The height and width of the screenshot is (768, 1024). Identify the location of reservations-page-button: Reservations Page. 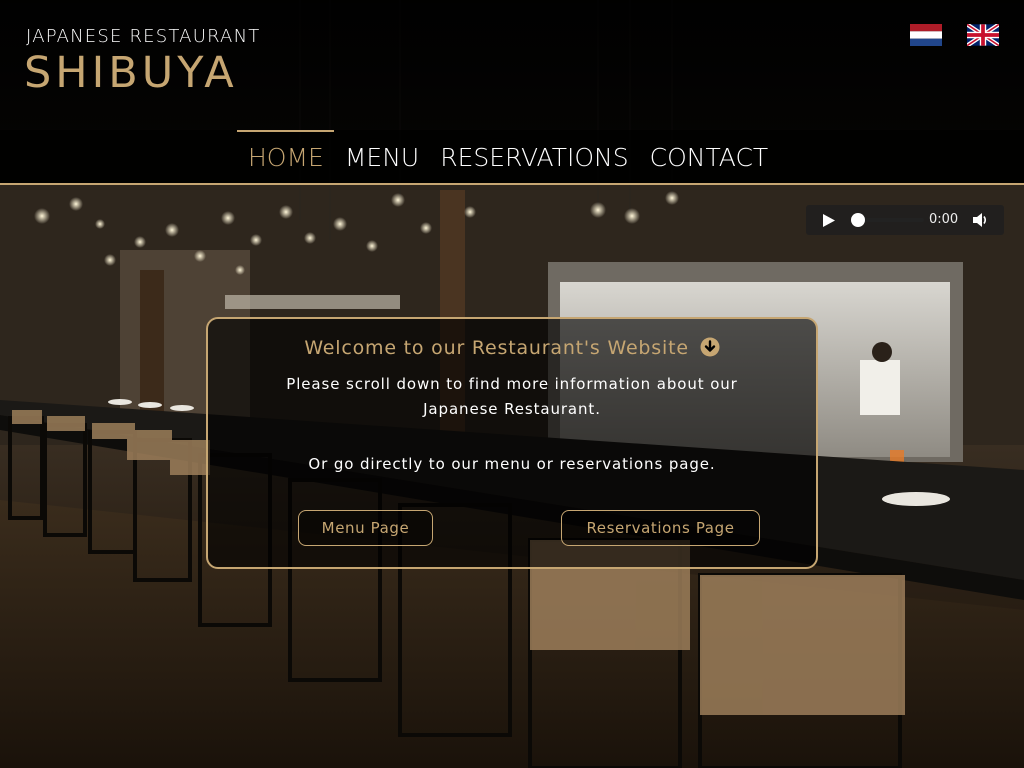
(660, 528).